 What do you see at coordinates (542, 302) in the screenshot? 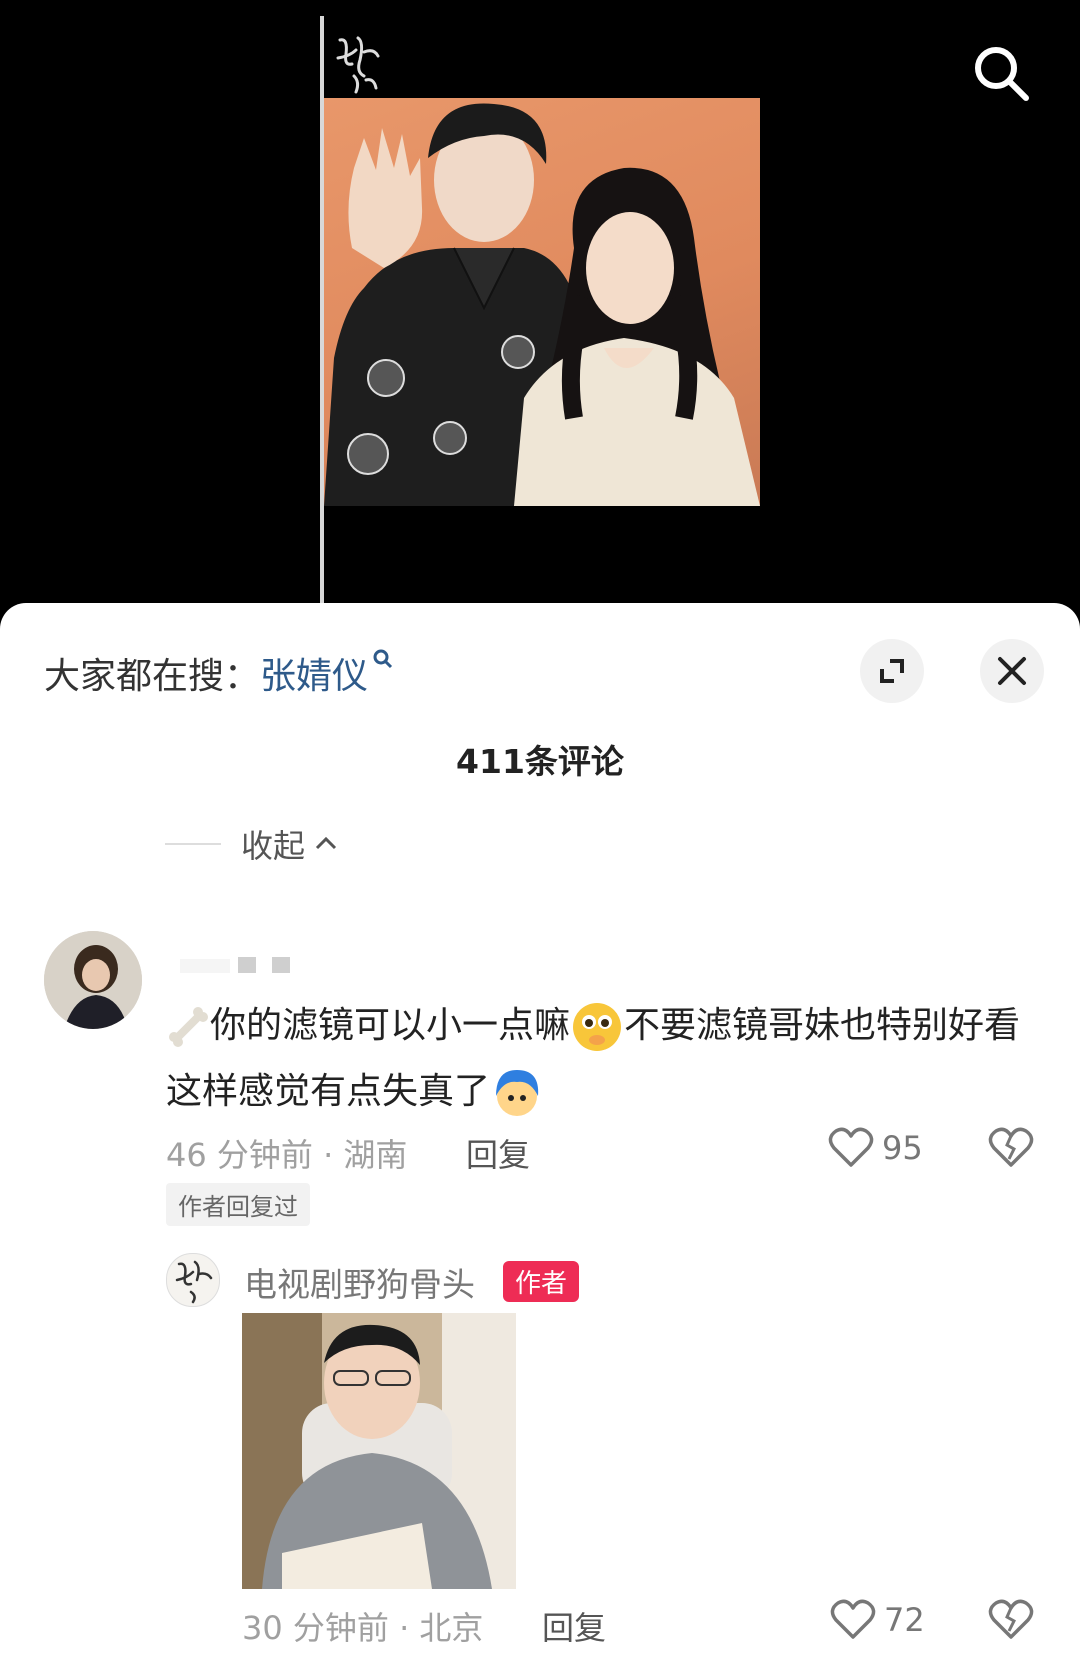
I see `video-frame-photo` at bounding box center [542, 302].